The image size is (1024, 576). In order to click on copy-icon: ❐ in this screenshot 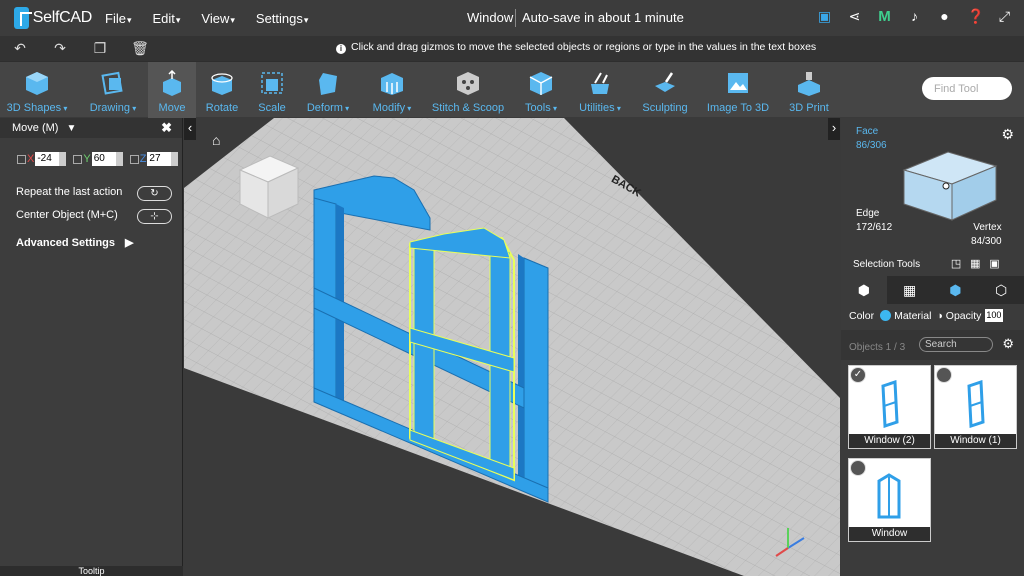, I will do `click(100, 48)`.